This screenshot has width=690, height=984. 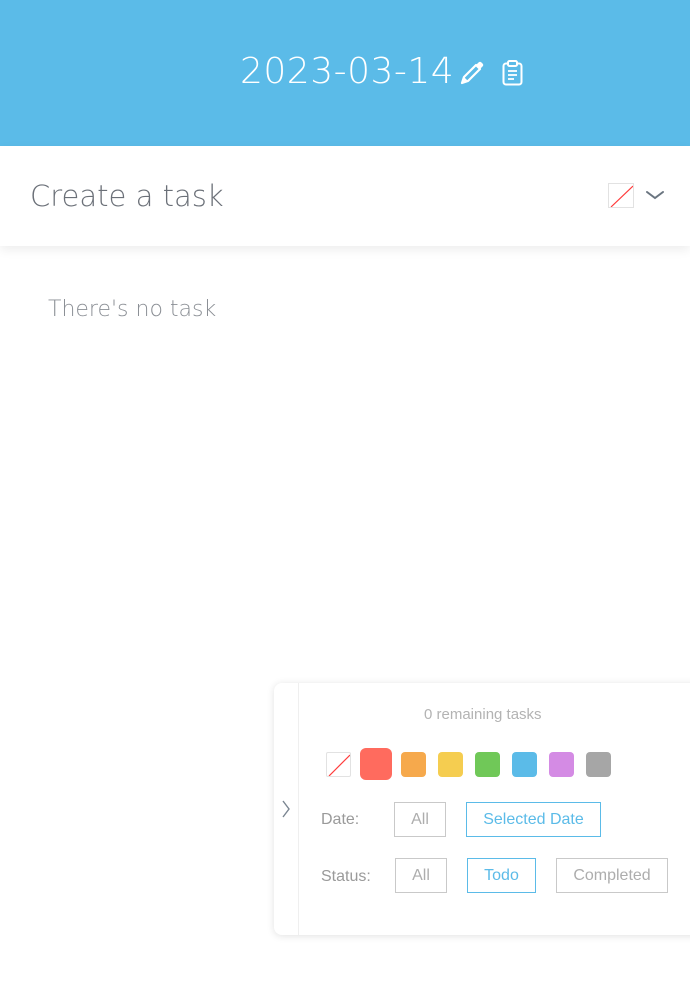 I want to click on clipboard-icon, so click(x=513, y=73).